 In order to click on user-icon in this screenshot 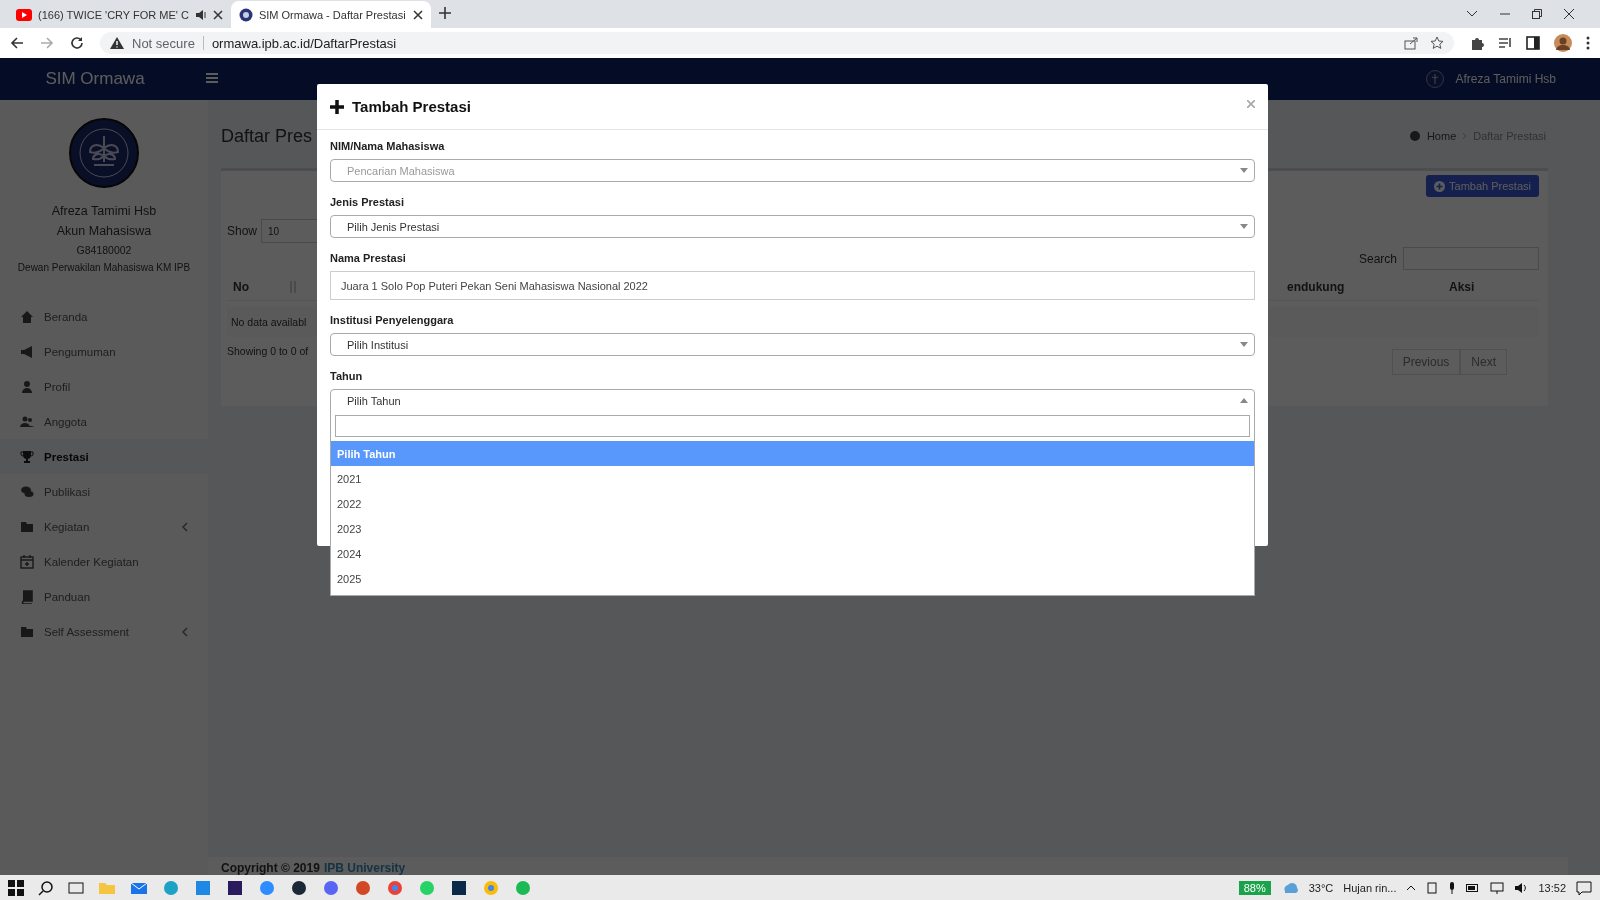, I will do `click(27, 386)`.